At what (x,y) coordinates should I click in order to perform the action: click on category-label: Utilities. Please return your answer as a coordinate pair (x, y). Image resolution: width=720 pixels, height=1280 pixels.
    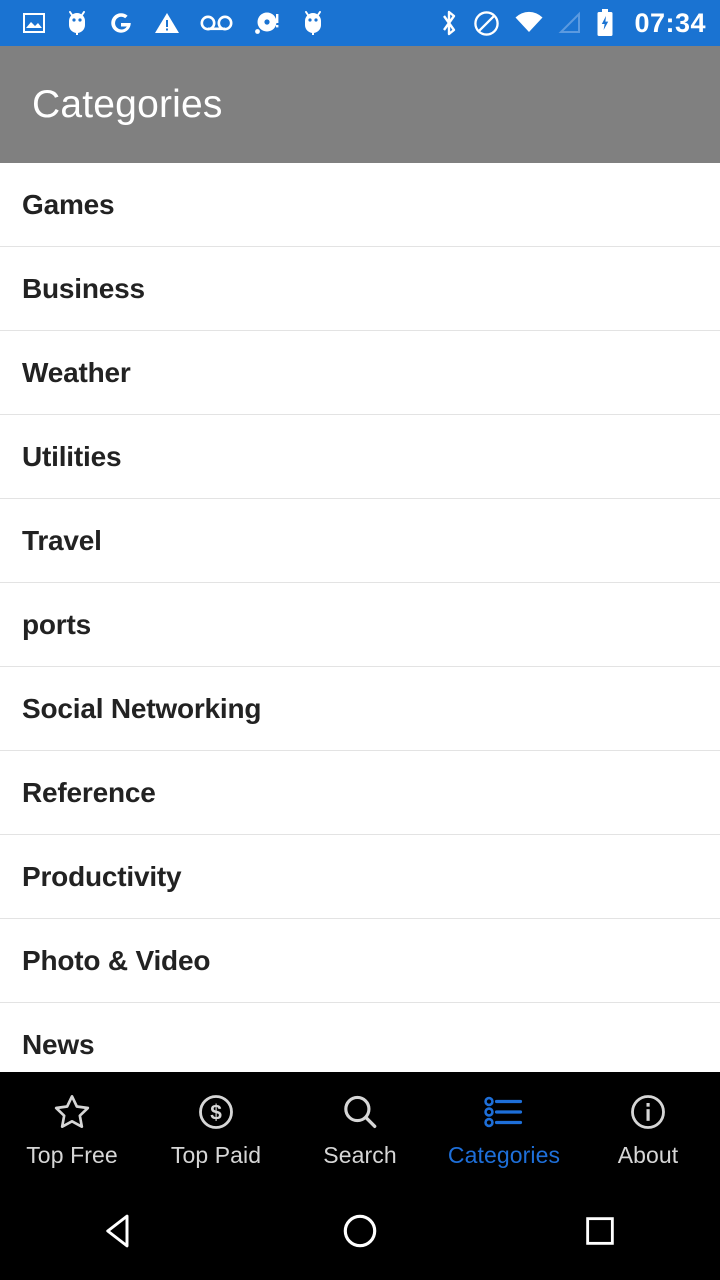
    Looking at the image, I should click on (72, 456).